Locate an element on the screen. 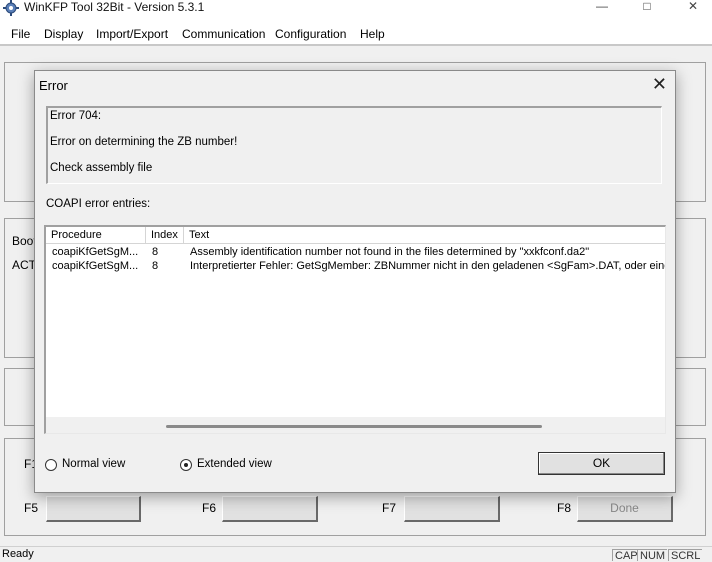 This screenshot has height=562, width=712. extended-view-radio-circle is located at coordinates (186, 465).